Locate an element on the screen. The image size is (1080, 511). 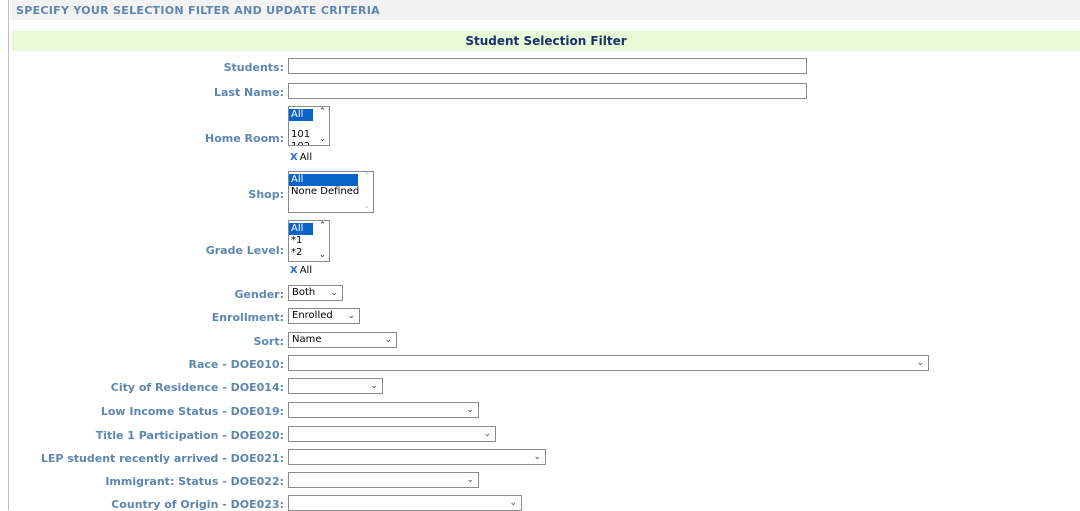
title1-label: Title 1 Participation - DOE020: is located at coordinates (189, 435).